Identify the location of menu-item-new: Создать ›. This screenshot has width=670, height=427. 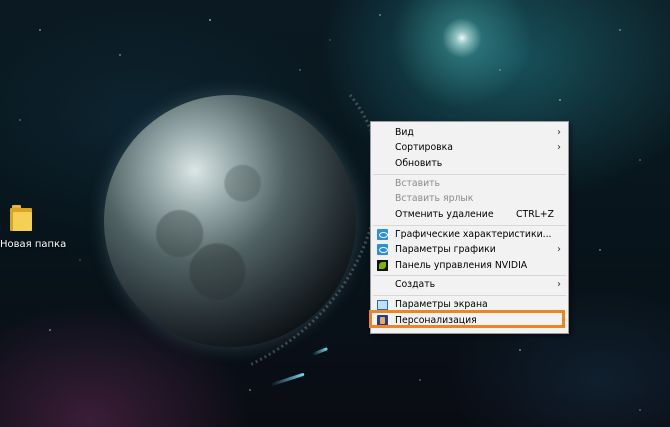
(469, 284).